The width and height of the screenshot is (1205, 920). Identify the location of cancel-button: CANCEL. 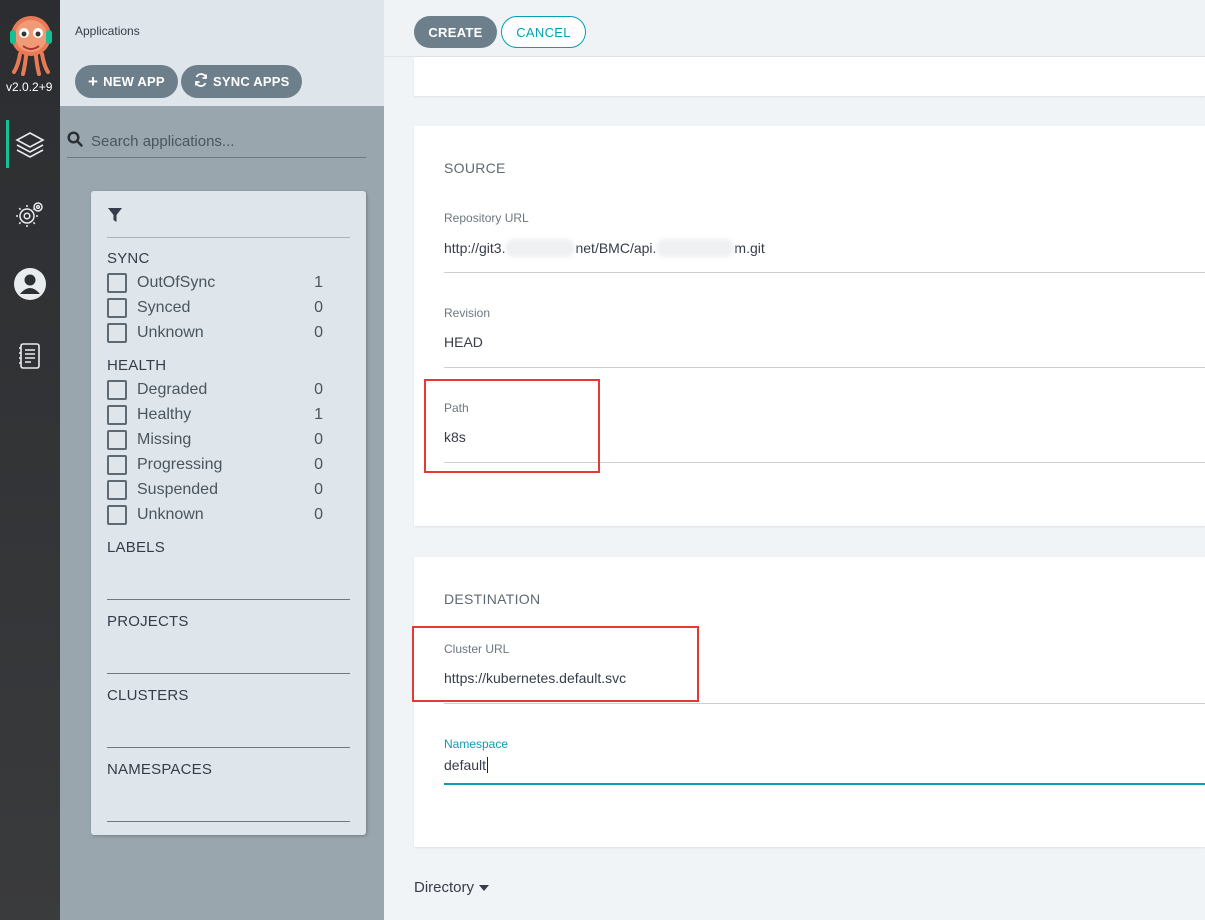
(543, 32).